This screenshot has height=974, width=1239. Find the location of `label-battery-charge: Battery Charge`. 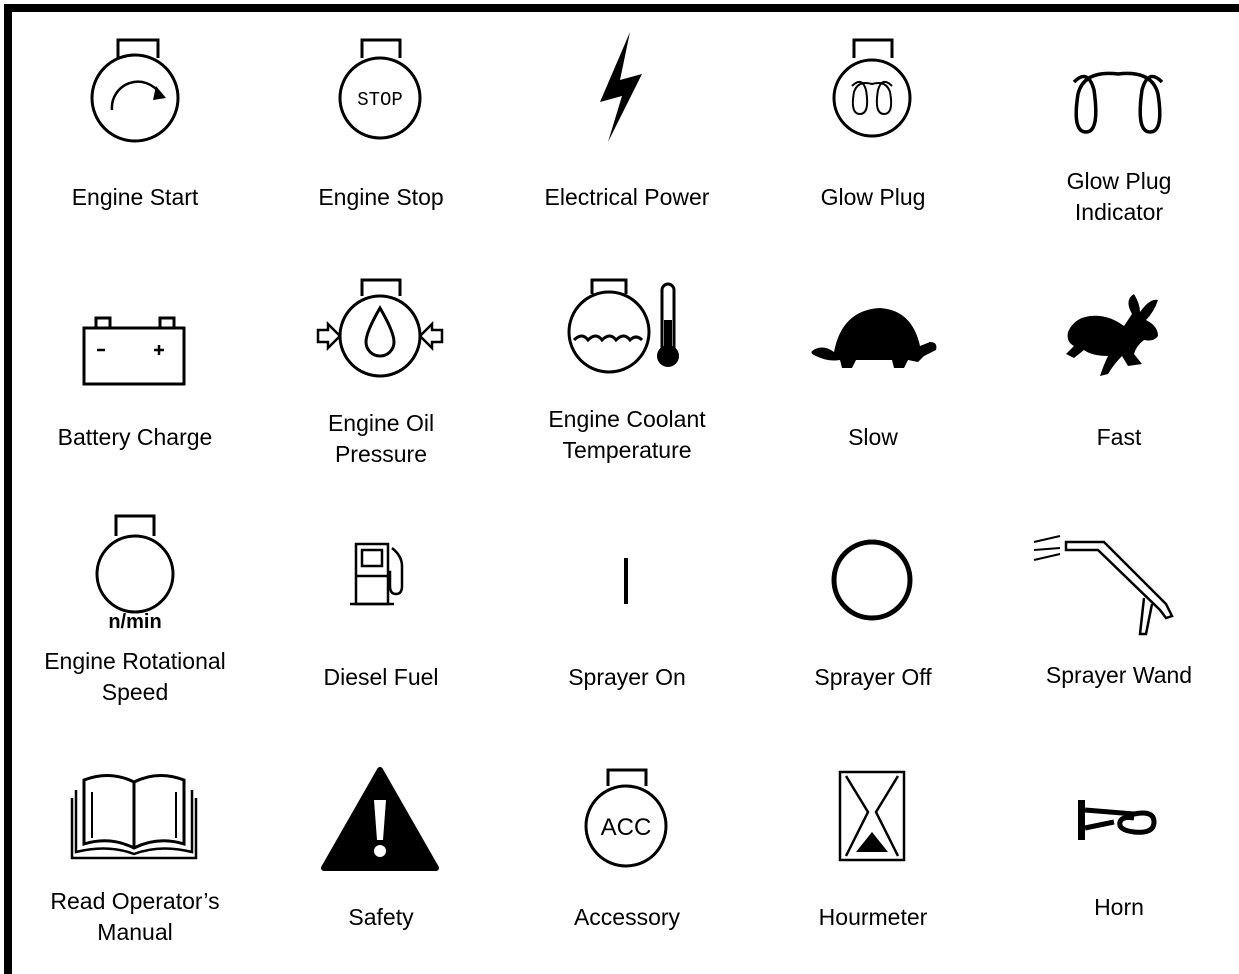

label-battery-charge: Battery Charge is located at coordinates (135, 437).